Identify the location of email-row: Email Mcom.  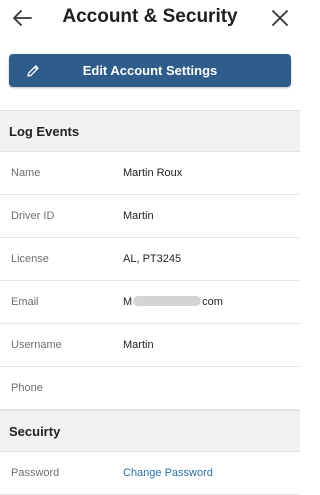
(150, 302).